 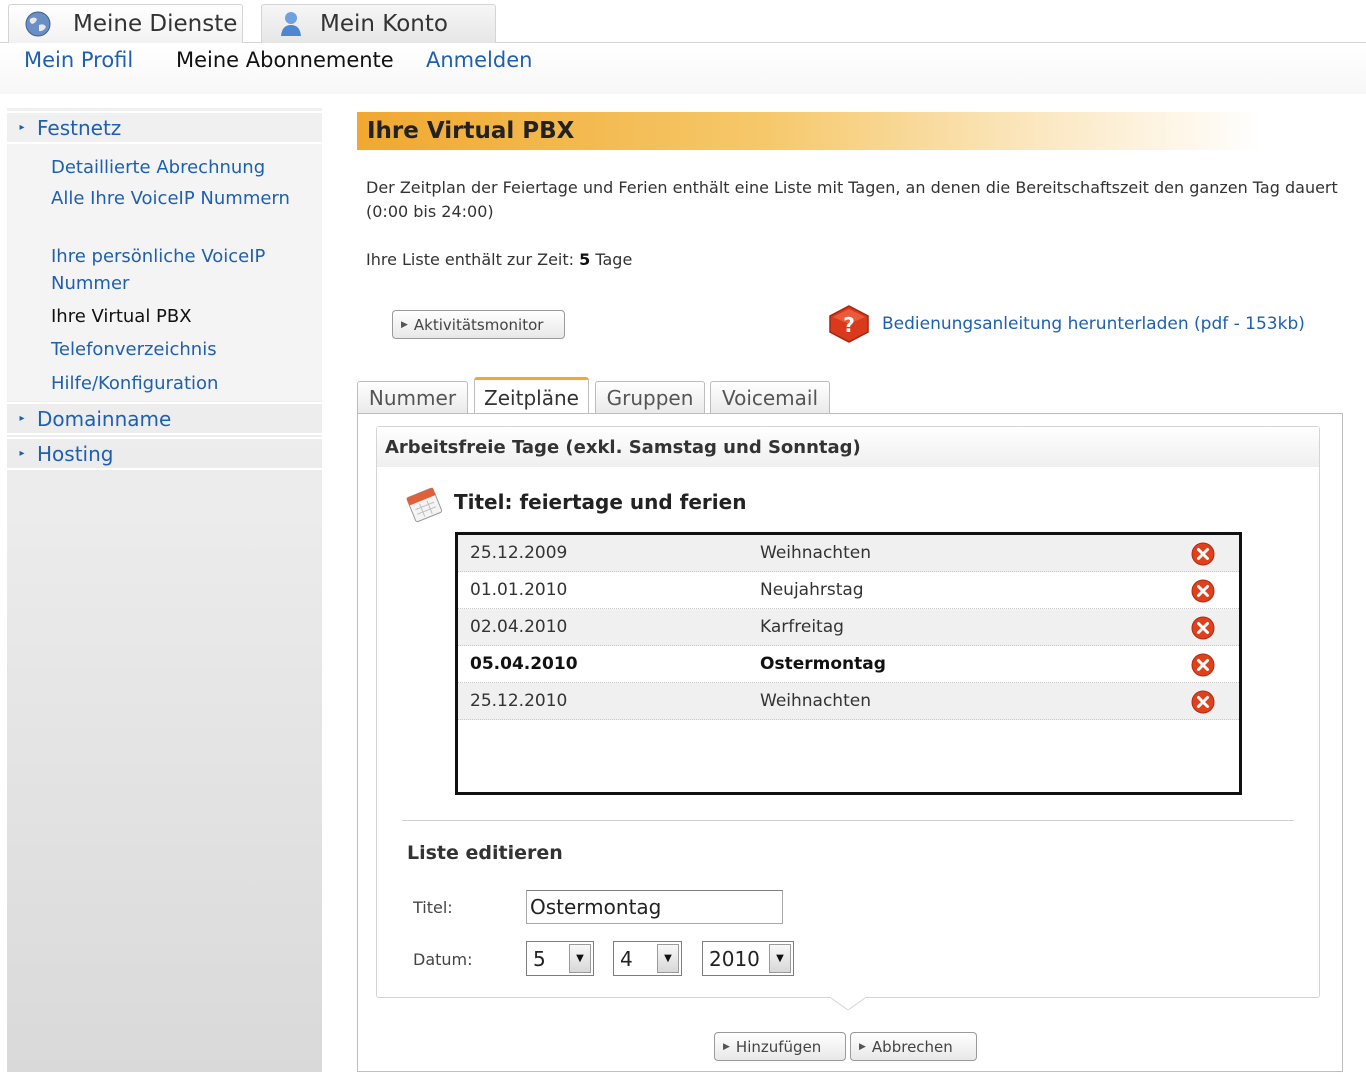 What do you see at coordinates (812, 590) in the screenshot?
I see `row-name: Neujahrstag` at bounding box center [812, 590].